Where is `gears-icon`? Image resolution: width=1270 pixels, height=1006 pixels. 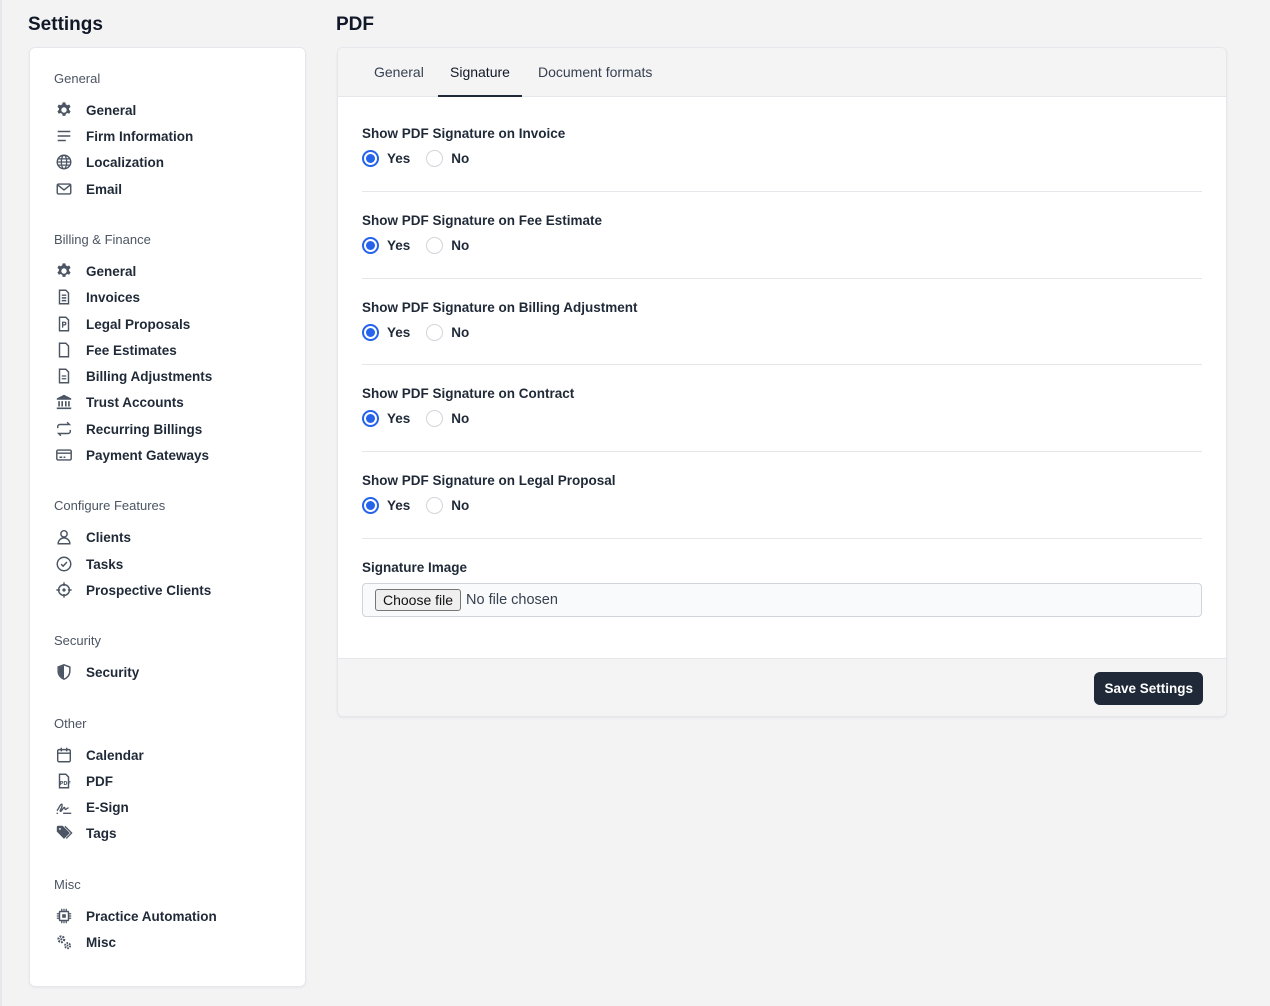
gears-icon is located at coordinates (64, 942).